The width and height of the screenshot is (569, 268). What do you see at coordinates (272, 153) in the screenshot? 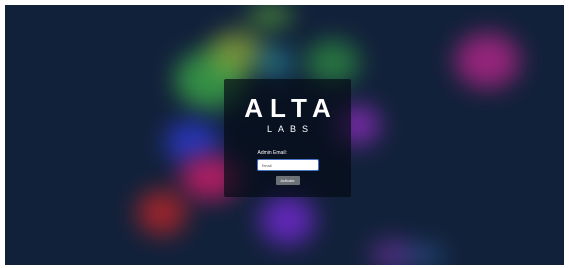
I see `email-label: Admin Email:` at bounding box center [272, 153].